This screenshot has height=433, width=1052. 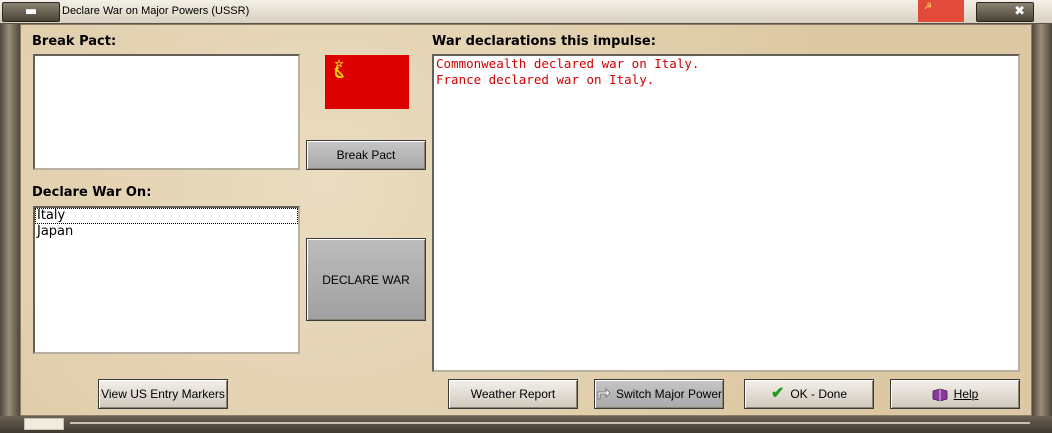 What do you see at coordinates (74, 41) in the screenshot?
I see `break-pact-heading: Break Pact:` at bounding box center [74, 41].